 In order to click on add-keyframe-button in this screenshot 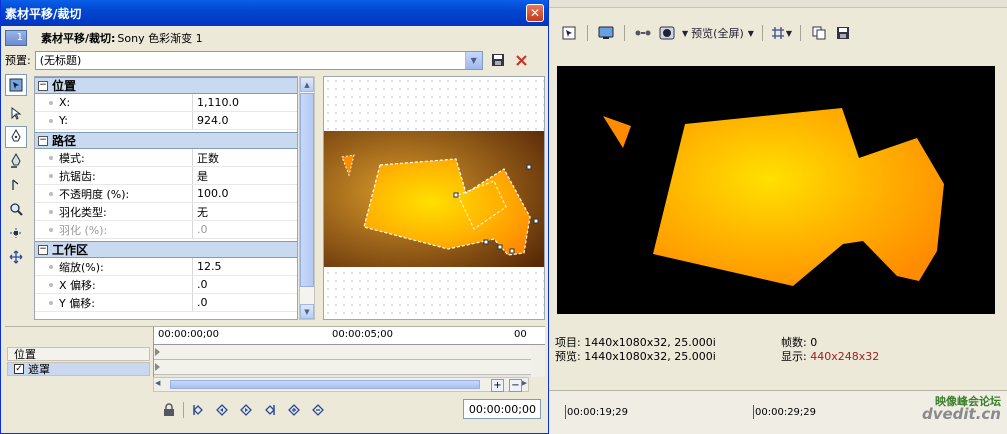, I will do `click(294, 410)`.